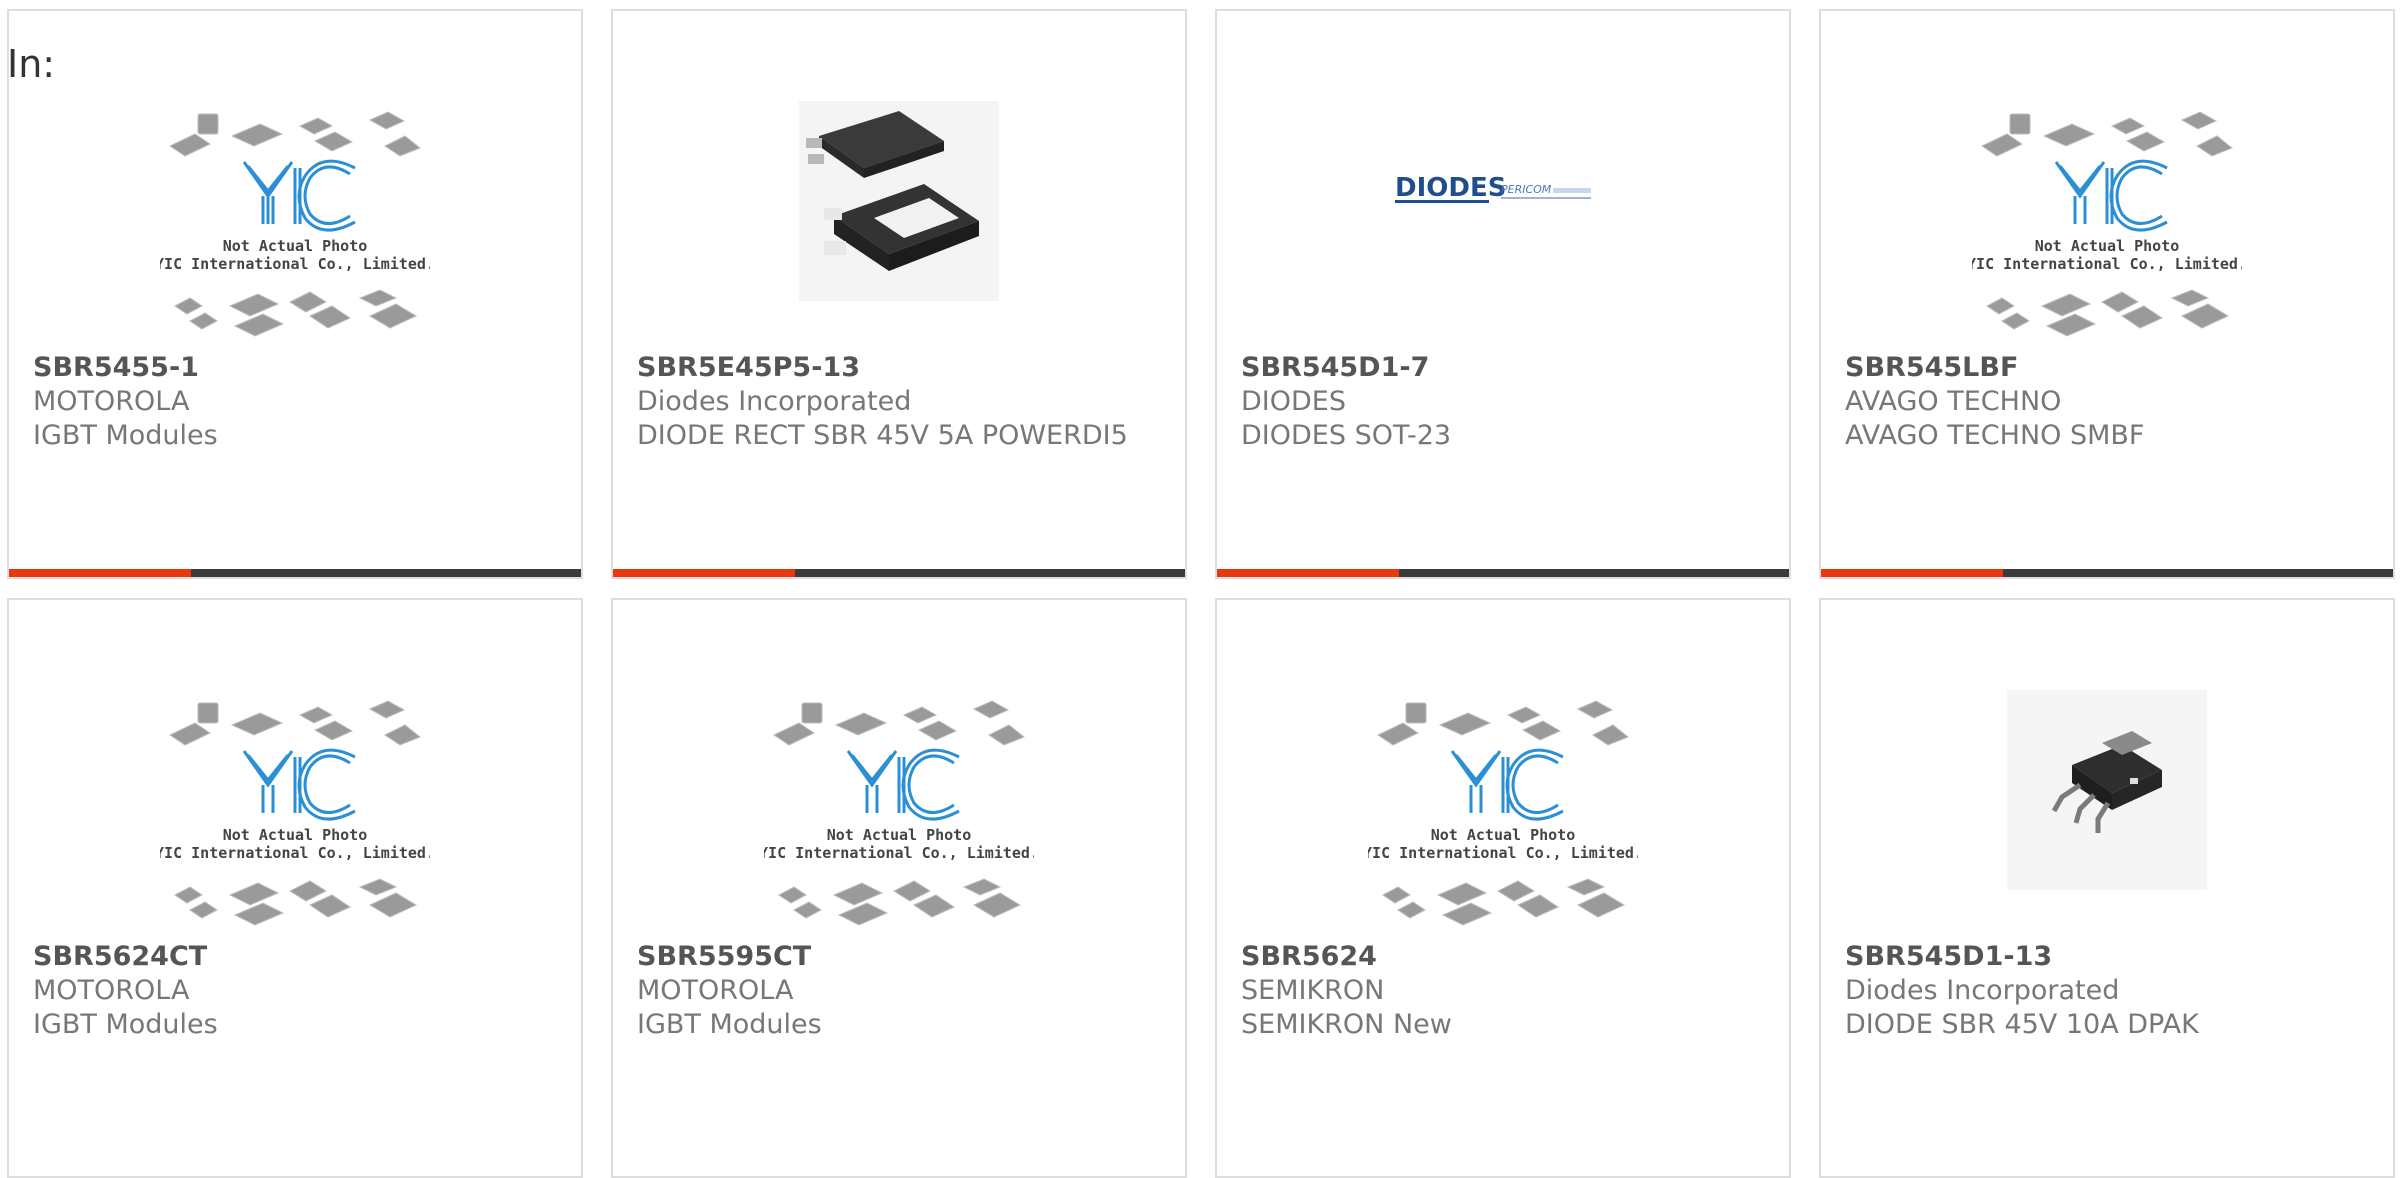 This screenshot has height=1178, width=2400. I want to click on part-number: SBR5595CT, so click(901, 957).